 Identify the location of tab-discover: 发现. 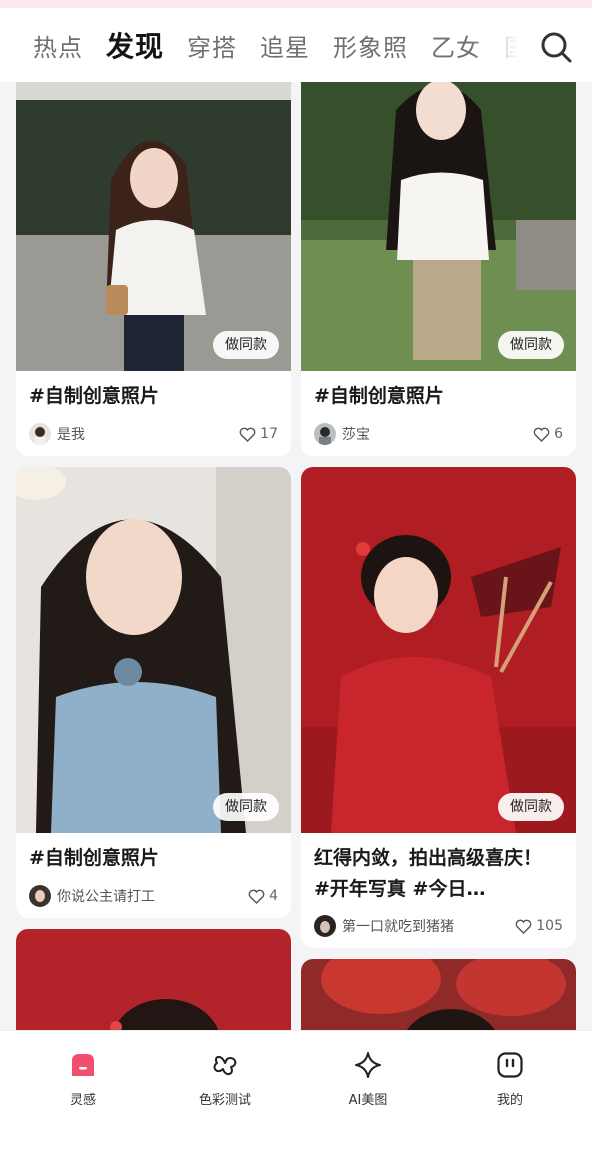
(135, 45).